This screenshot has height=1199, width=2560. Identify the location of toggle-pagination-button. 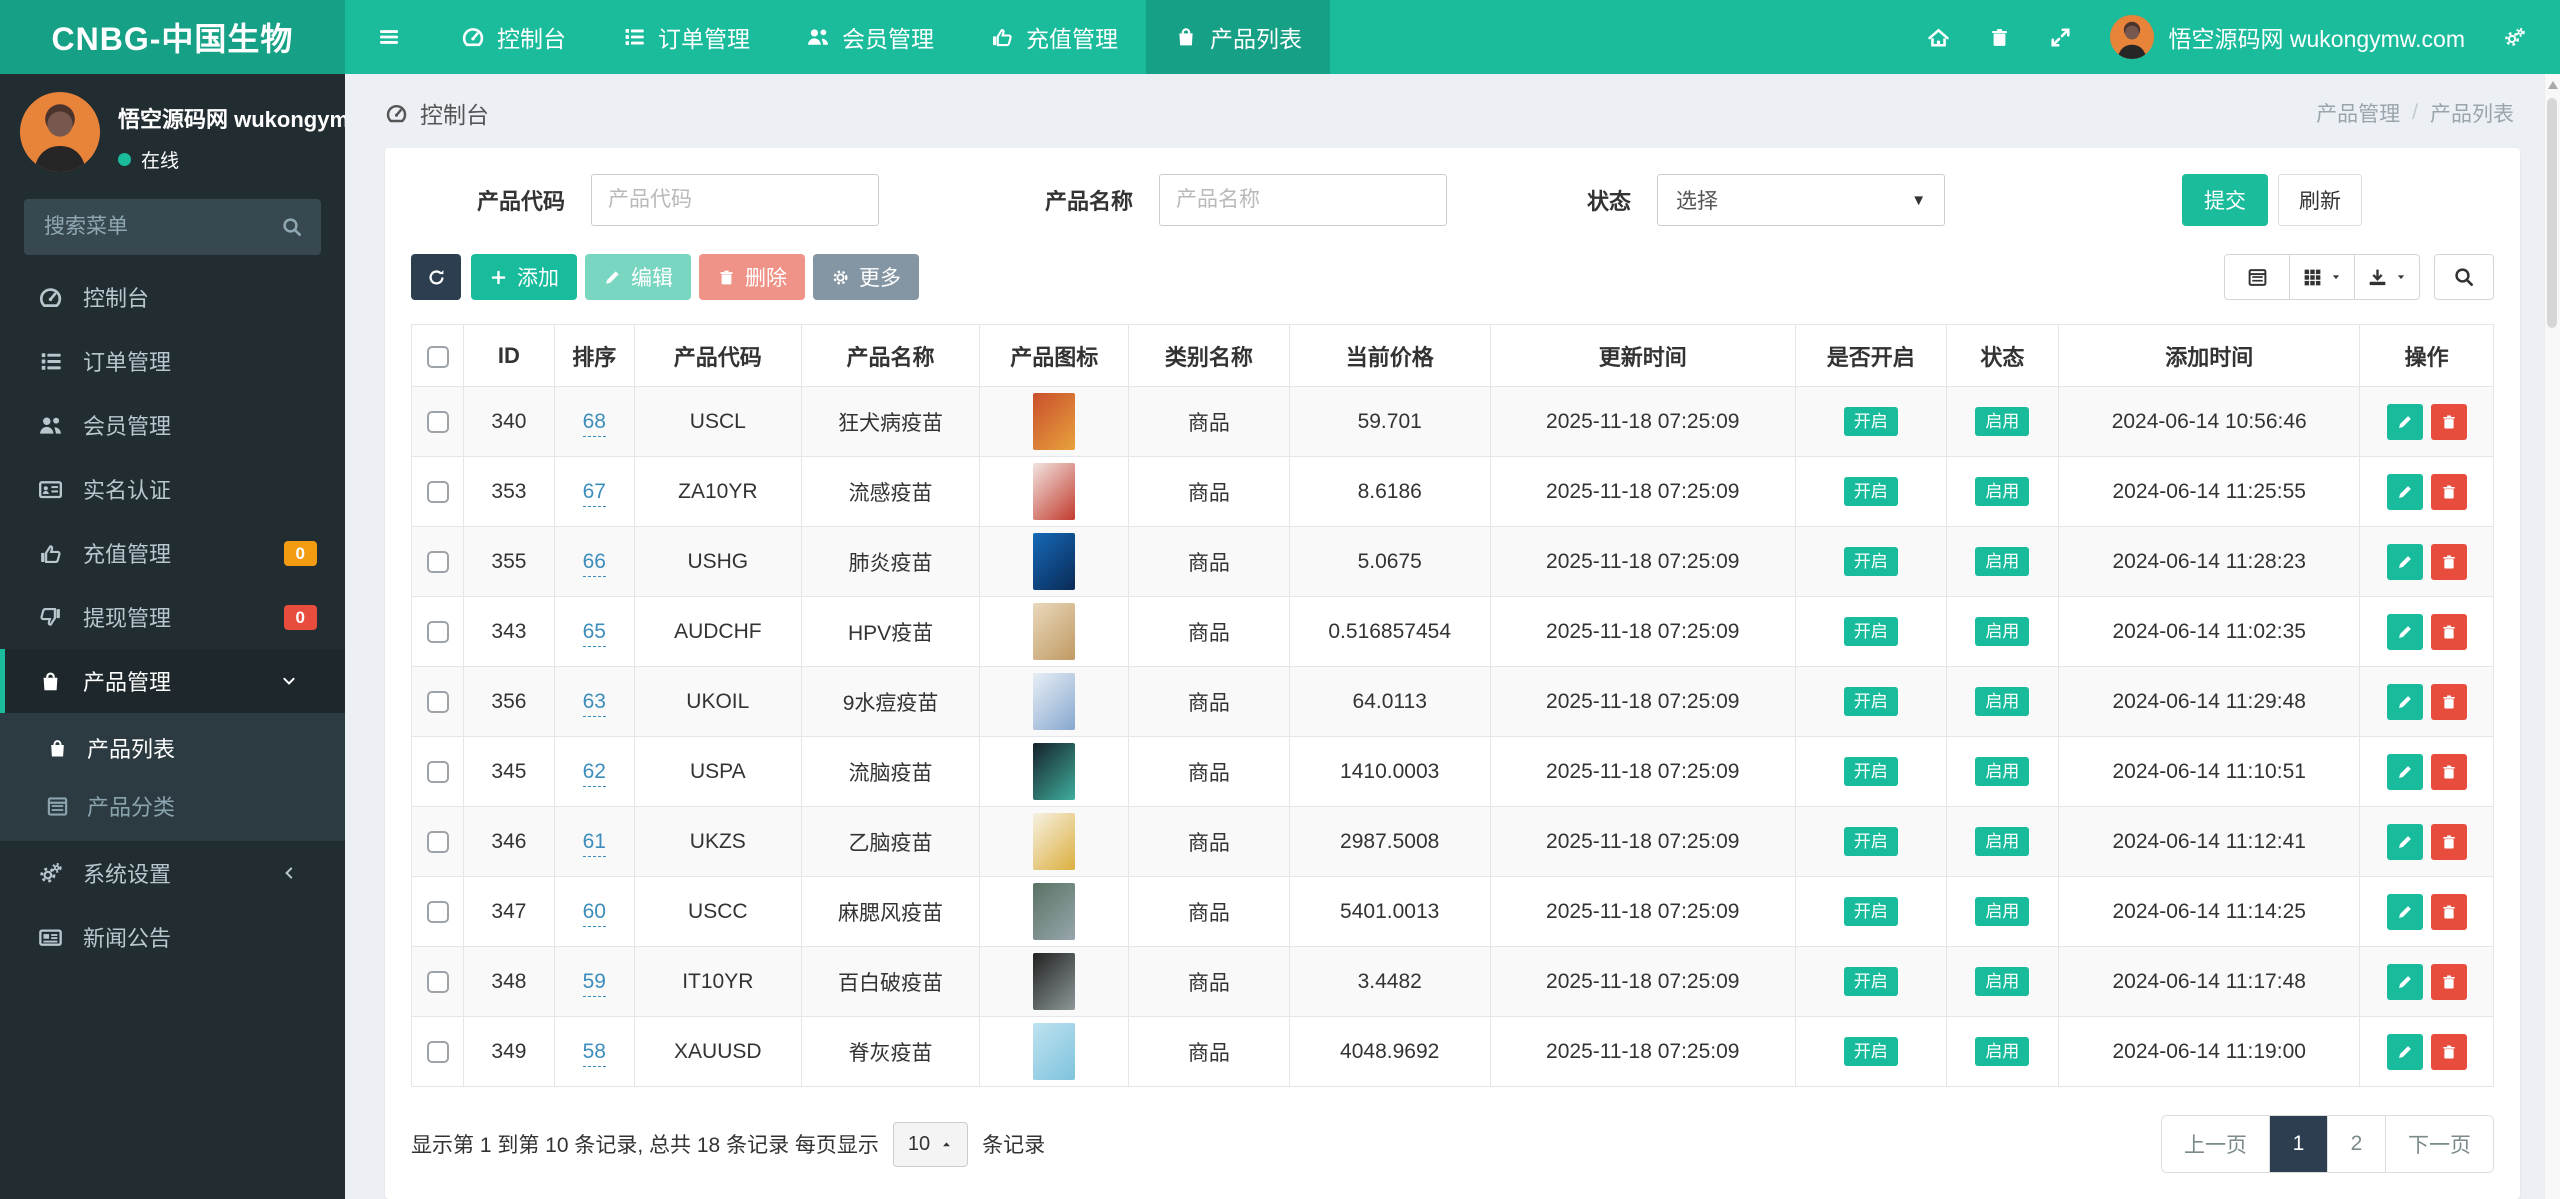
(2257, 277).